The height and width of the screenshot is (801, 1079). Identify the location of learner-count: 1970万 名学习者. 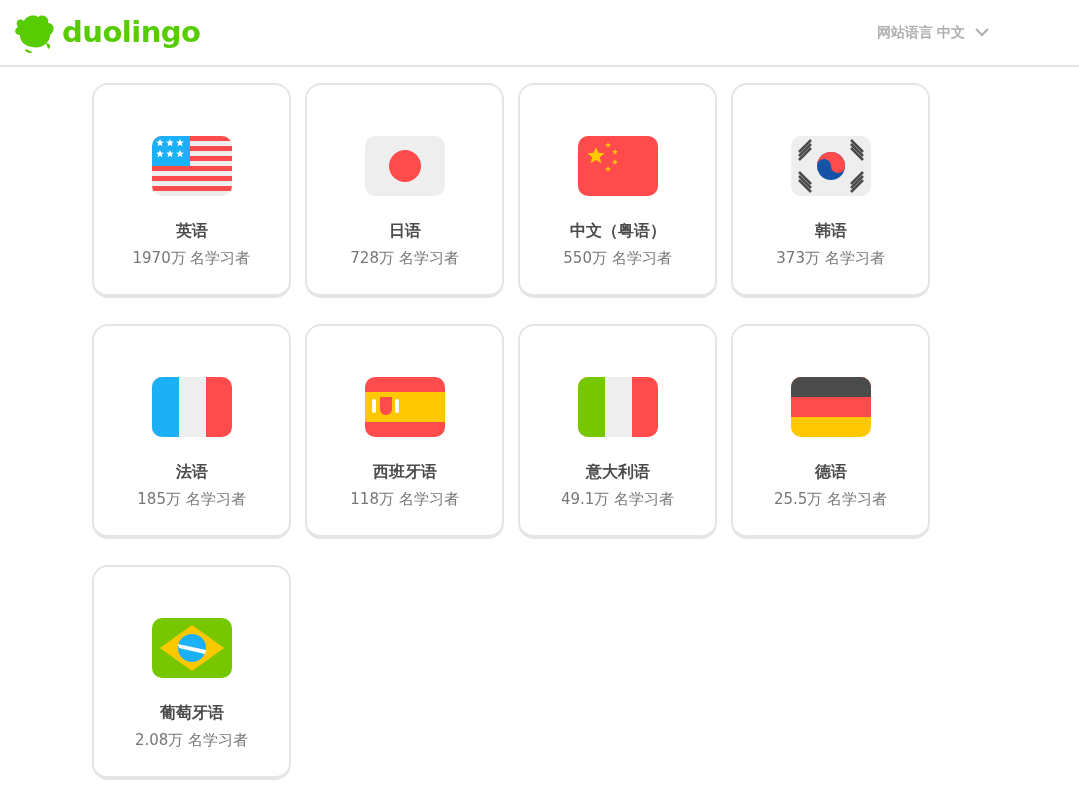
(191, 258).